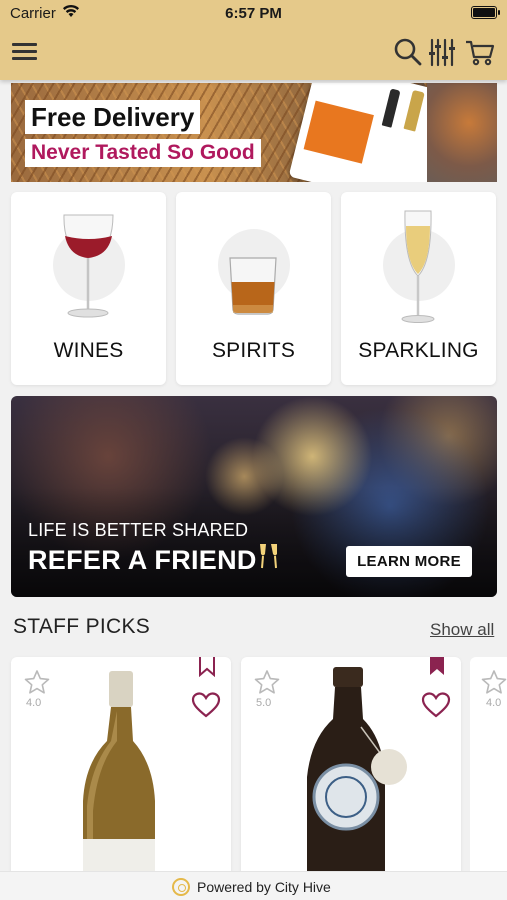  What do you see at coordinates (408, 52) in the screenshot?
I see `search-icon` at bounding box center [408, 52].